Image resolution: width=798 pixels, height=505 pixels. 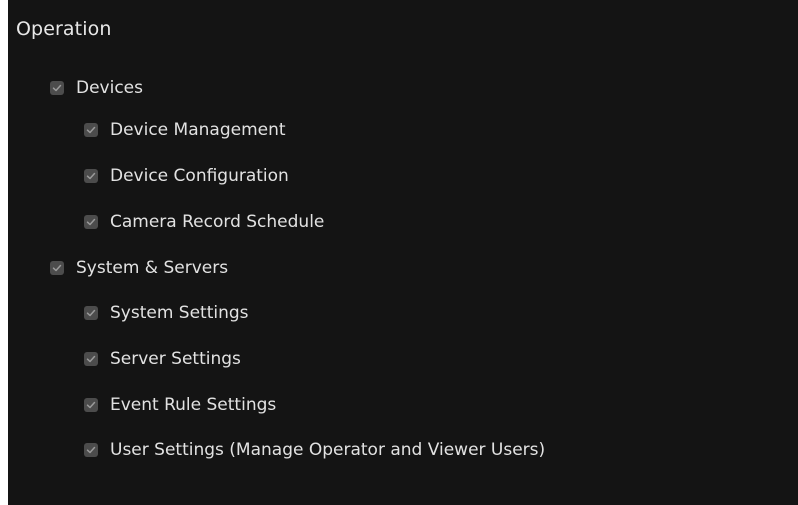 I want to click on group-system-servers: System & Servers, so click(x=139, y=268).